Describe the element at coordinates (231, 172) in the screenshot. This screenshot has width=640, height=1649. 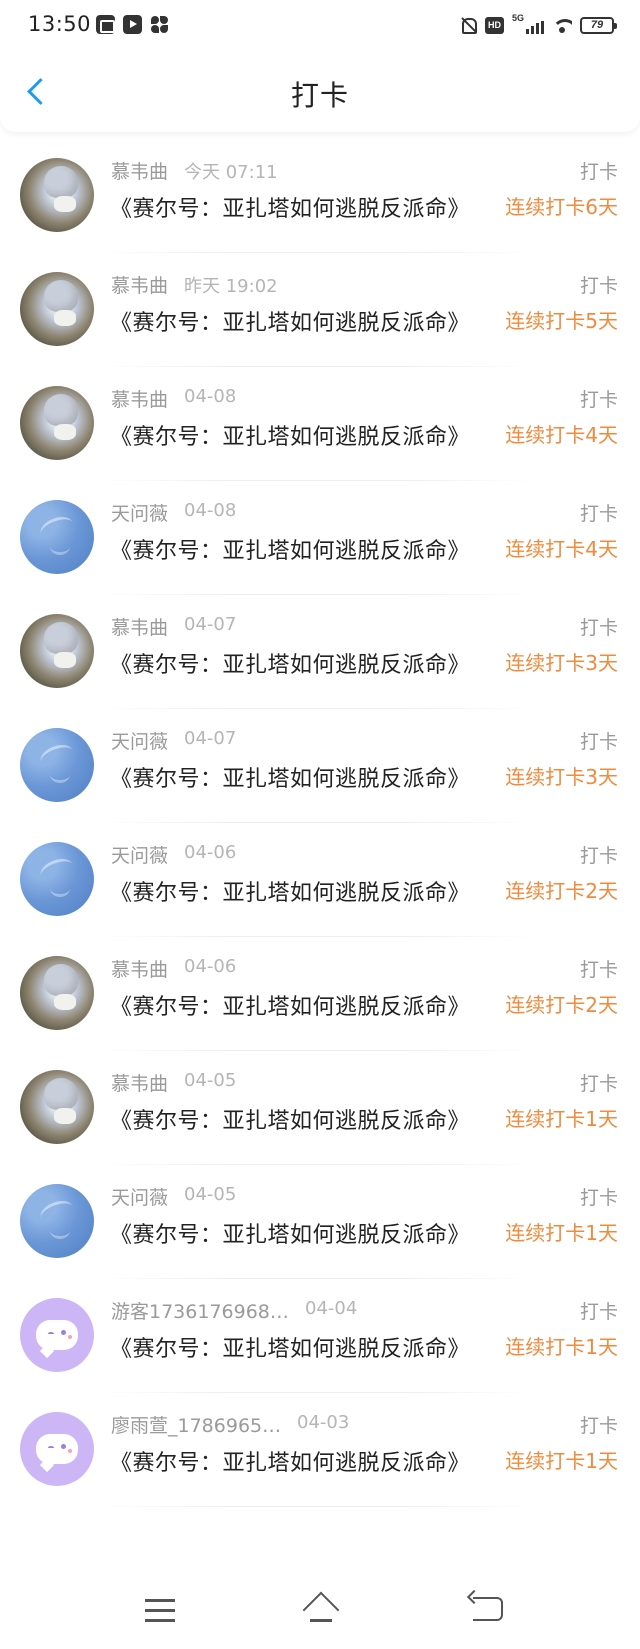
I see `checkin-time: 今天 07:11` at that location.